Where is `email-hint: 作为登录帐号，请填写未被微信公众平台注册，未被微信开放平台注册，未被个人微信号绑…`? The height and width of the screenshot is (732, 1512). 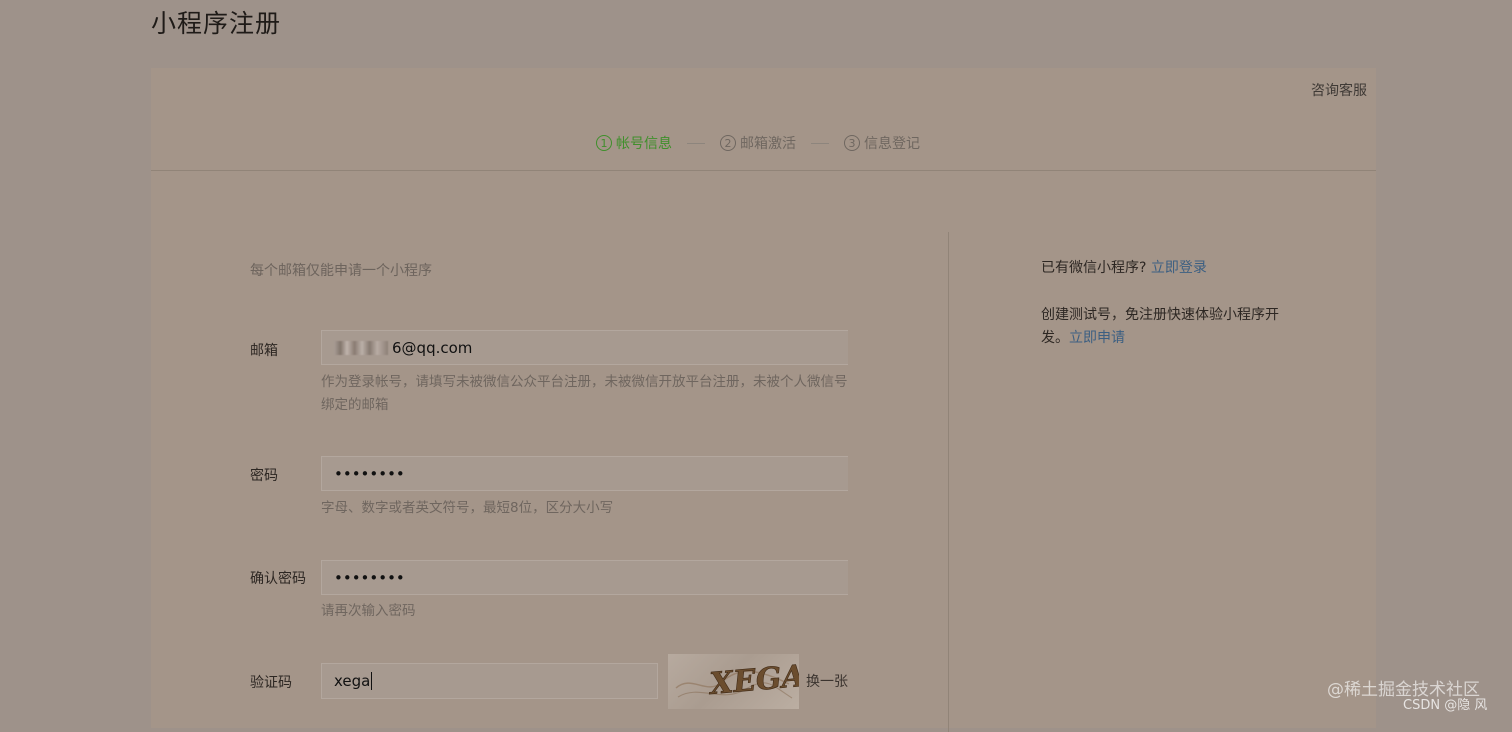
email-hint: 作为登录帐号，请填写未被微信公众平台注册，未被微信开放平台注册，未被个人微信号绑… is located at coordinates (584, 393).